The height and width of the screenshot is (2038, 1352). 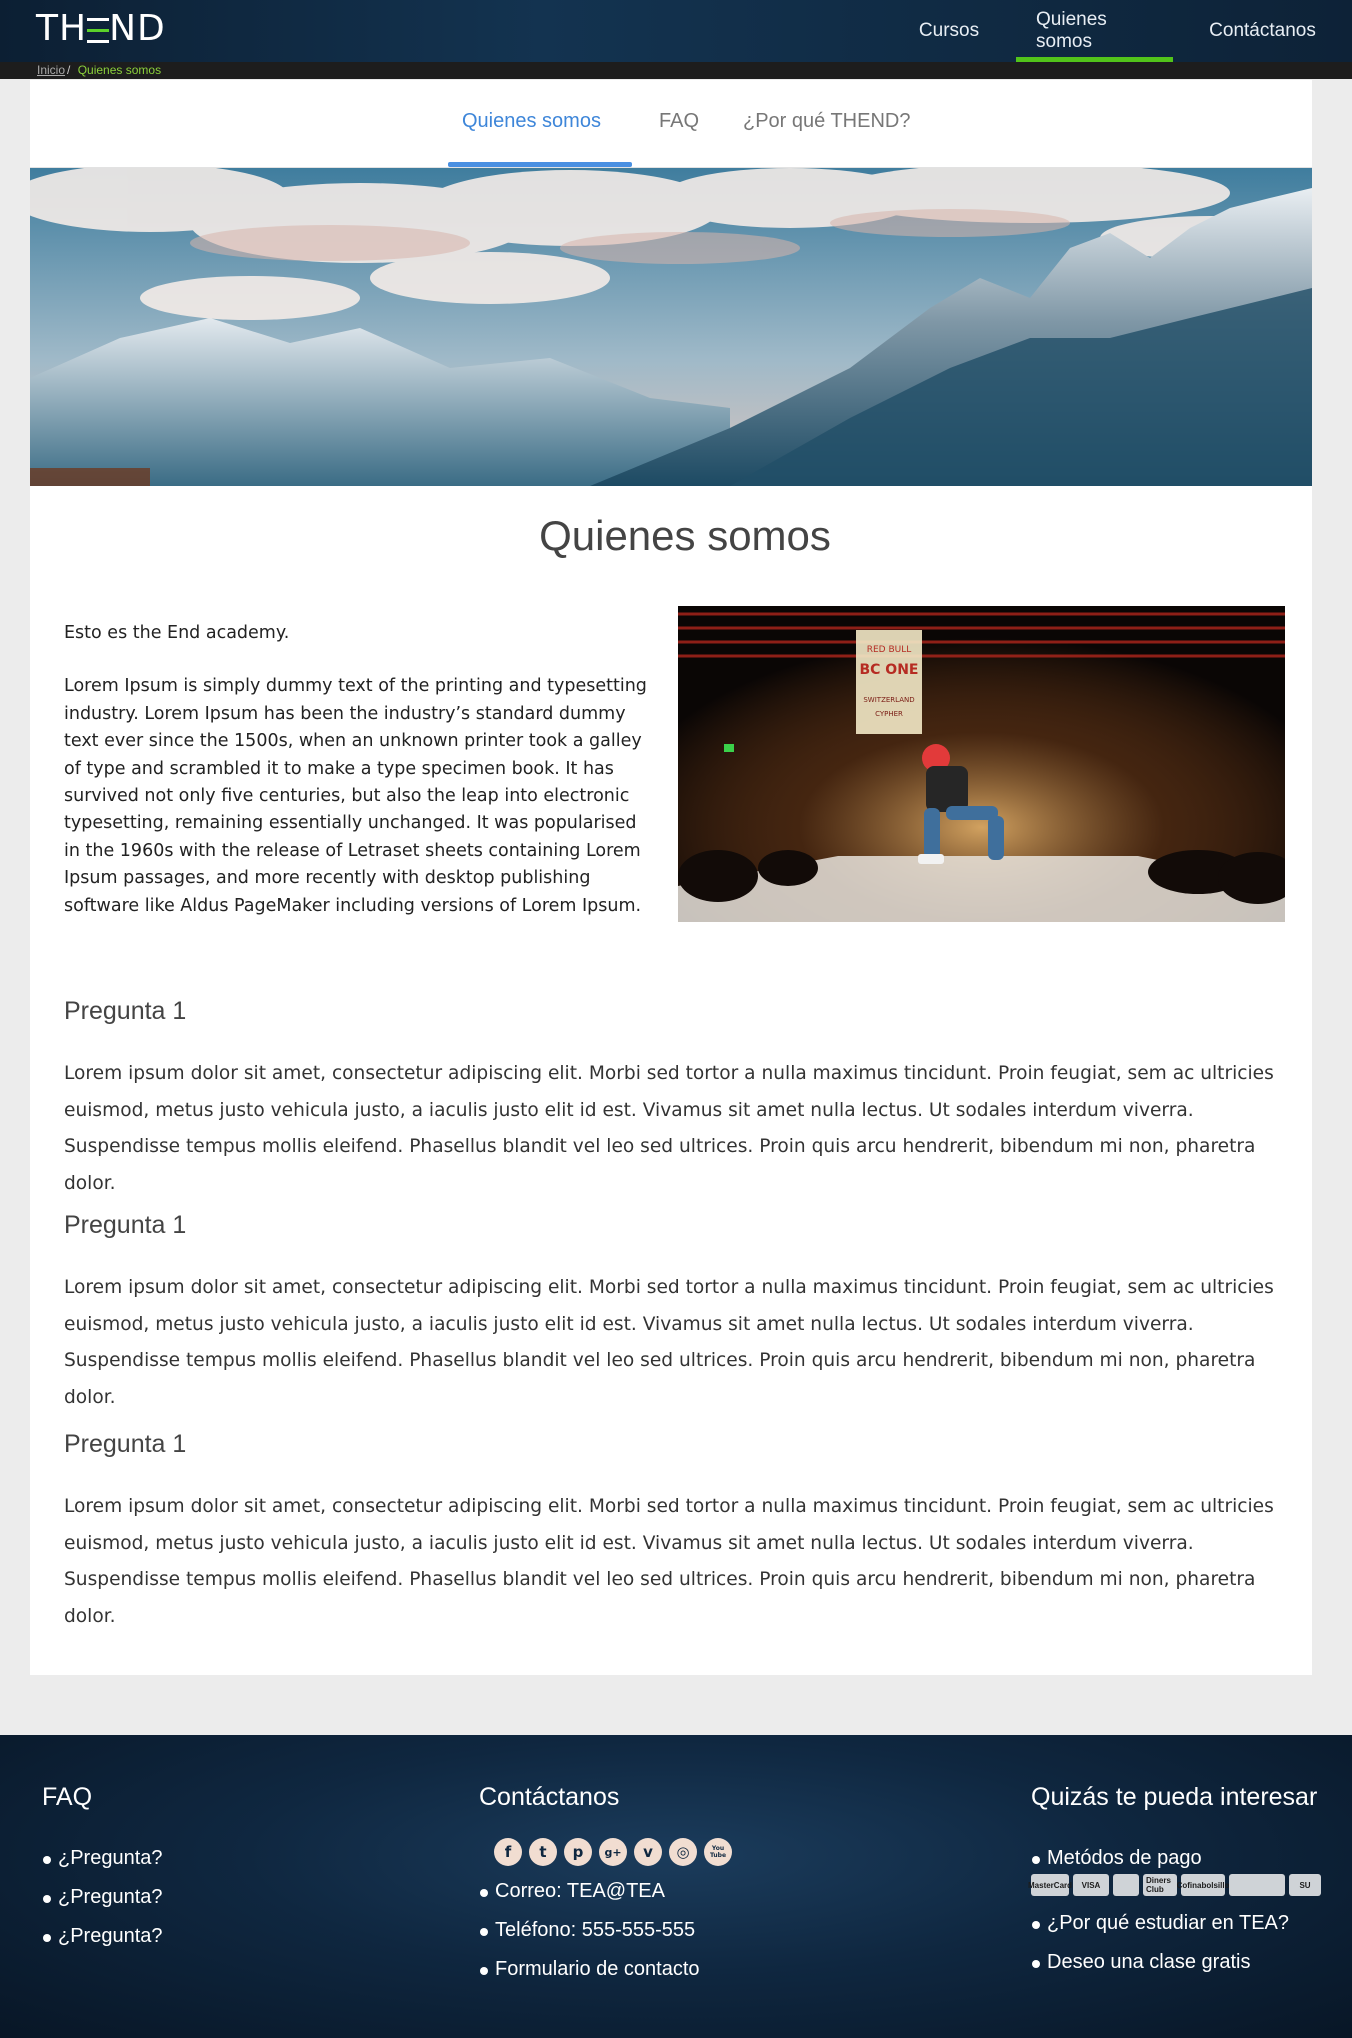 What do you see at coordinates (51, 70) in the screenshot?
I see `breadcrumb-home-link: Inicio` at bounding box center [51, 70].